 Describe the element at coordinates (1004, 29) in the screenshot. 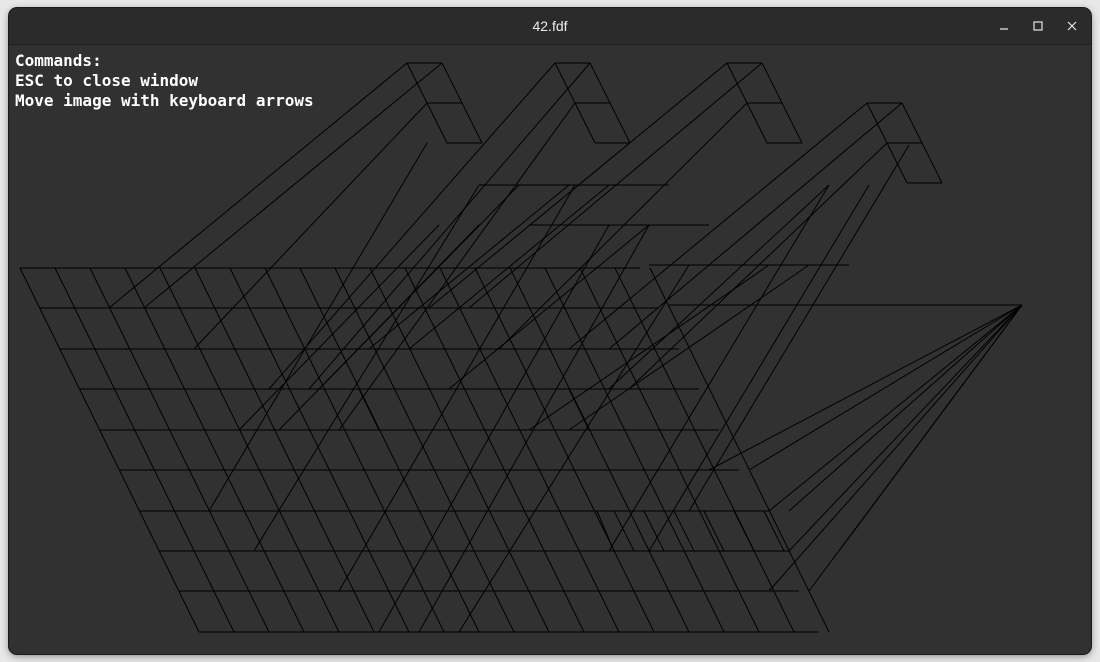

I see `minimize-icon` at that location.